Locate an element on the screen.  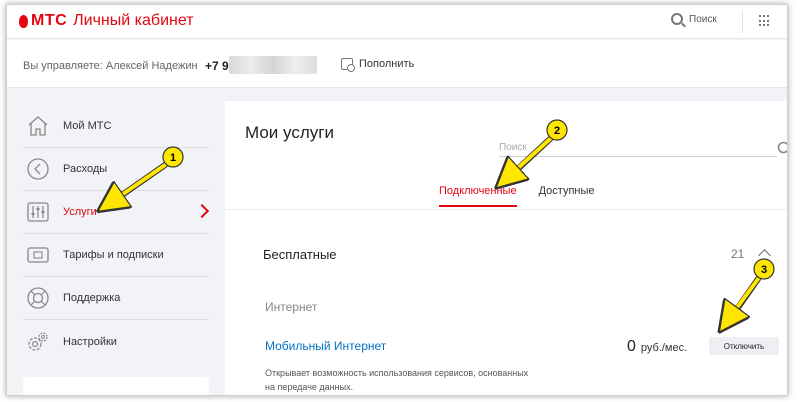
sidebar-item-label: Поддержка is located at coordinates (92, 298).